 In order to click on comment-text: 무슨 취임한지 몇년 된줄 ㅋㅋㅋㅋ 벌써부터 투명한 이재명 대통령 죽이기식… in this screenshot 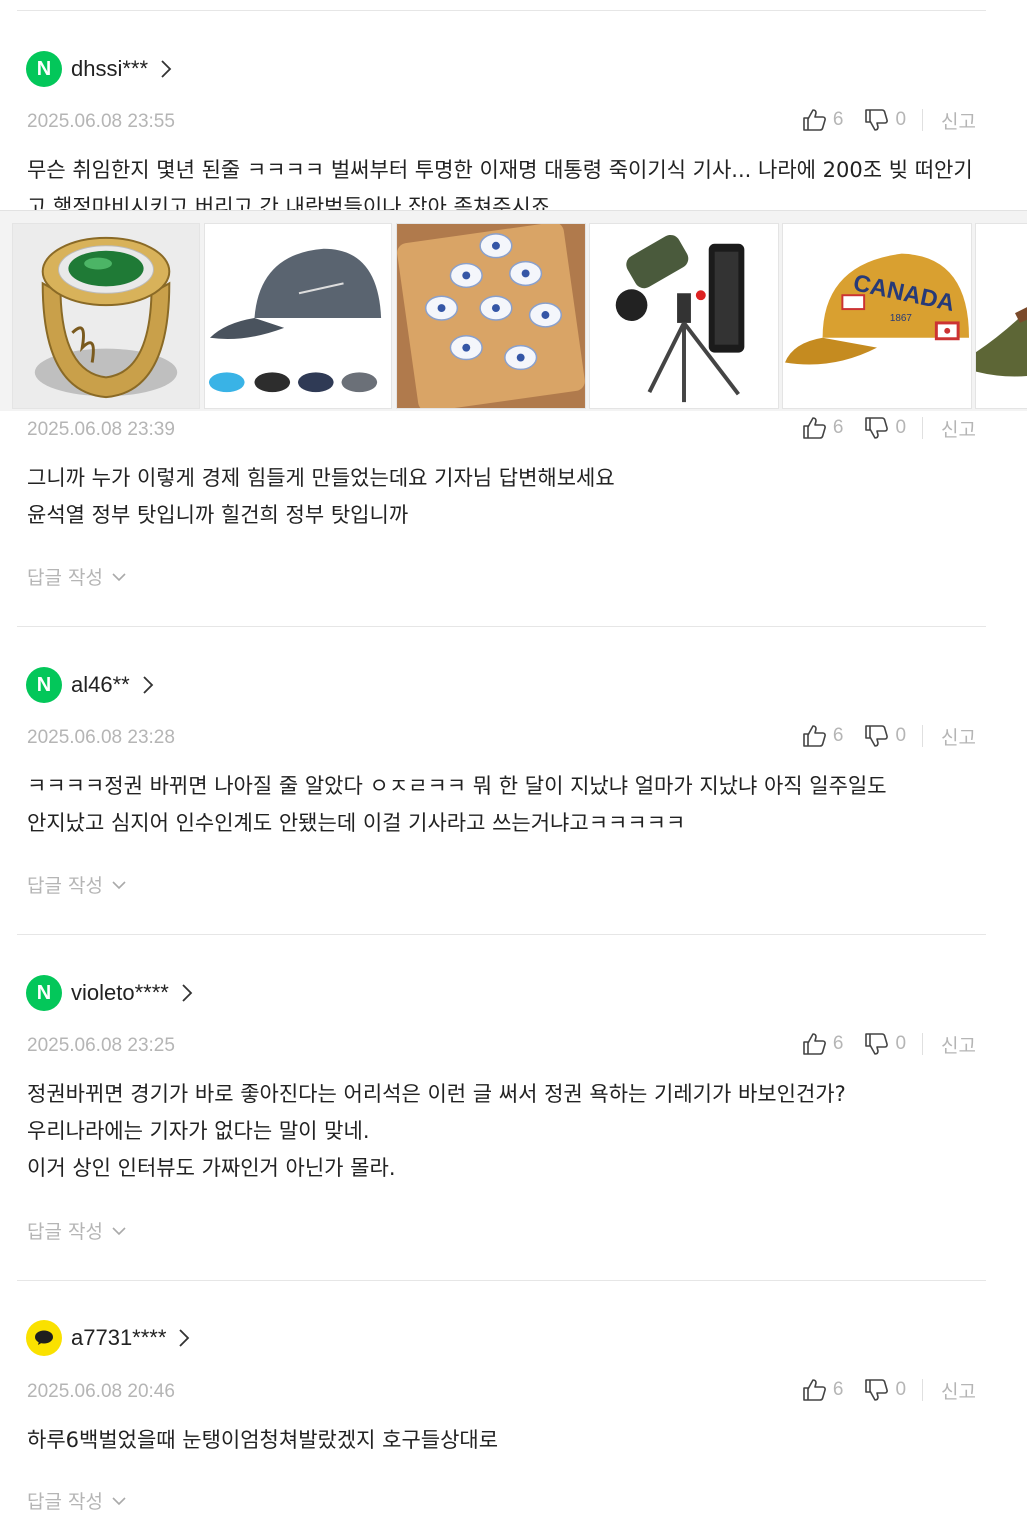, I will do `click(500, 184)`.